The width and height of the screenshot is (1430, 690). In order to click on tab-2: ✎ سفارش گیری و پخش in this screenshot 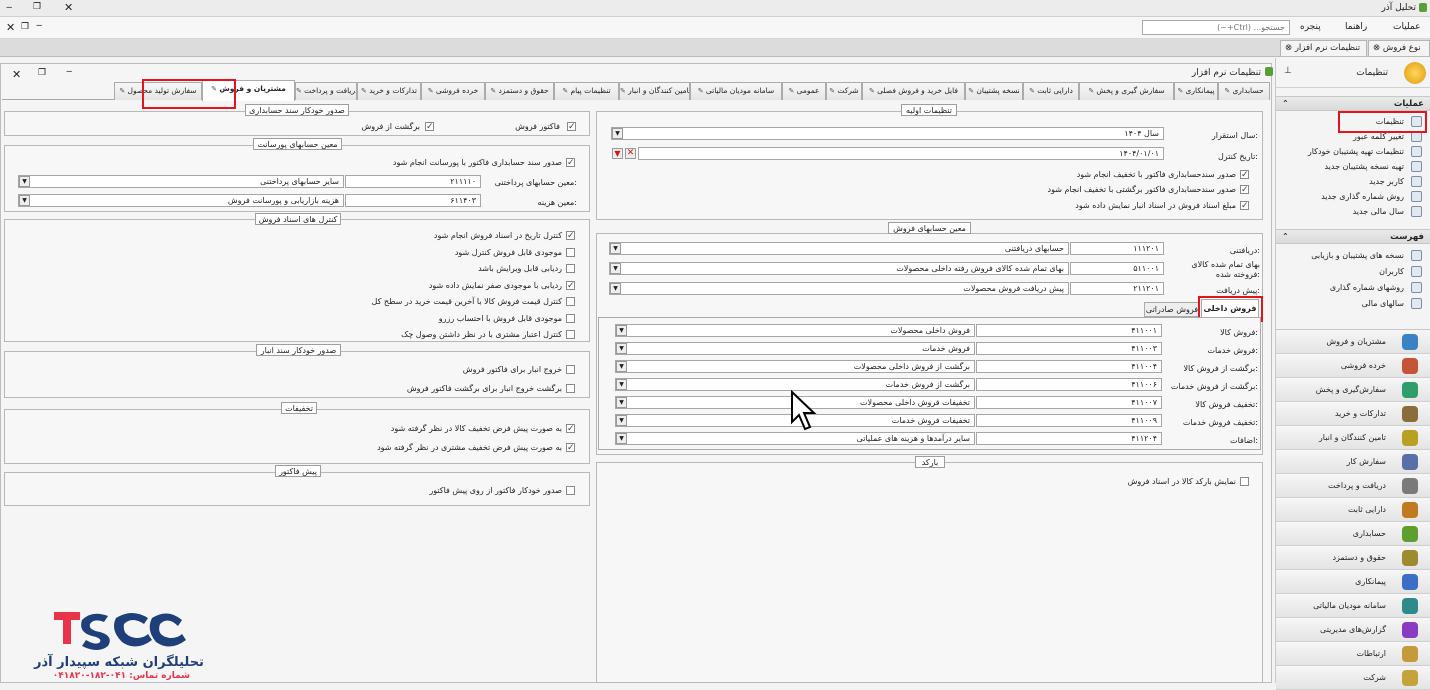, I will do `click(1126, 91)`.